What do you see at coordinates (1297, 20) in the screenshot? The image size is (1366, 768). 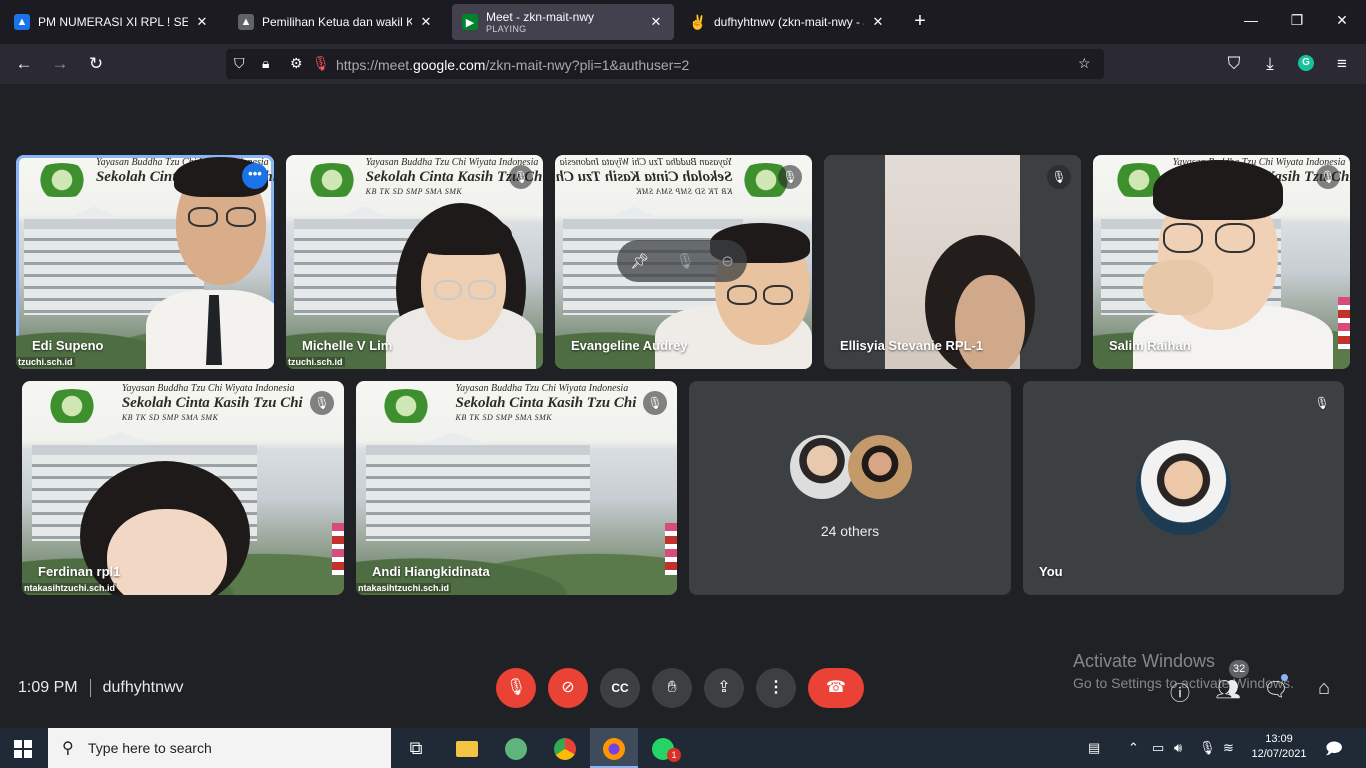 I see `restore-icon: ❐` at bounding box center [1297, 20].